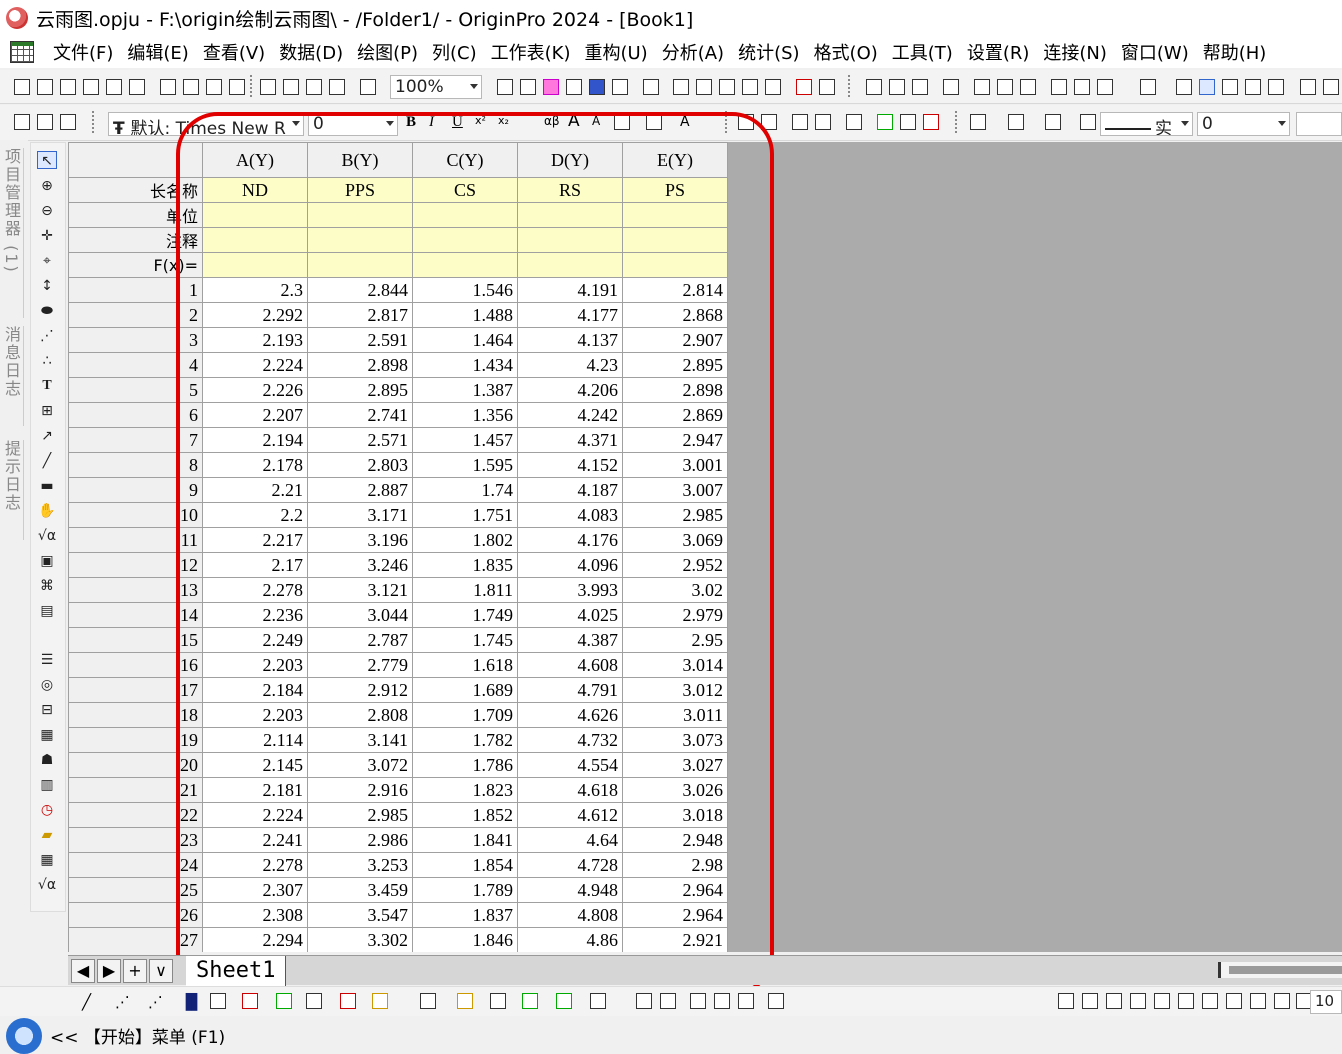 The height and width of the screenshot is (1054, 1342). I want to click on dial-icon: ◎, so click(47, 685).